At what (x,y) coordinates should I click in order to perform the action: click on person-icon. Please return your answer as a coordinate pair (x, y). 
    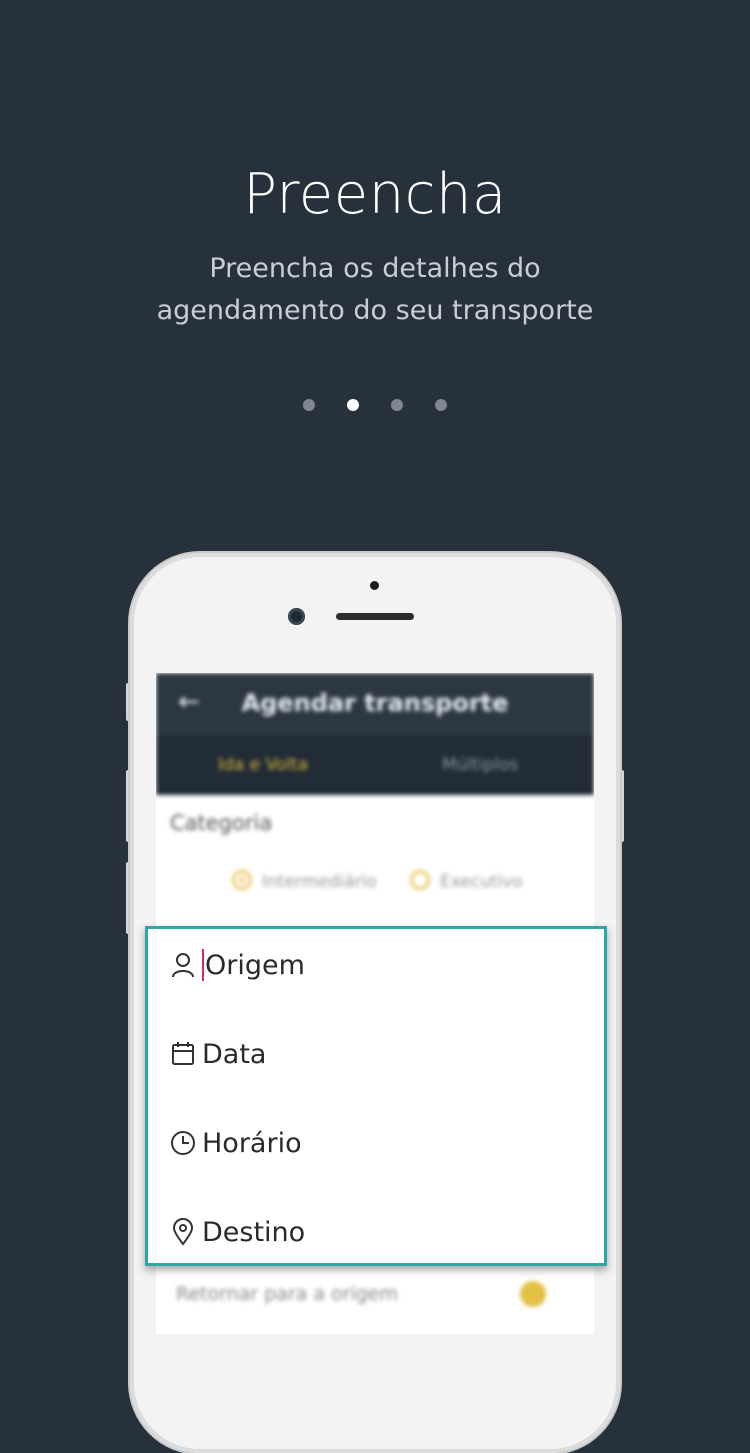
    Looking at the image, I should click on (183, 965).